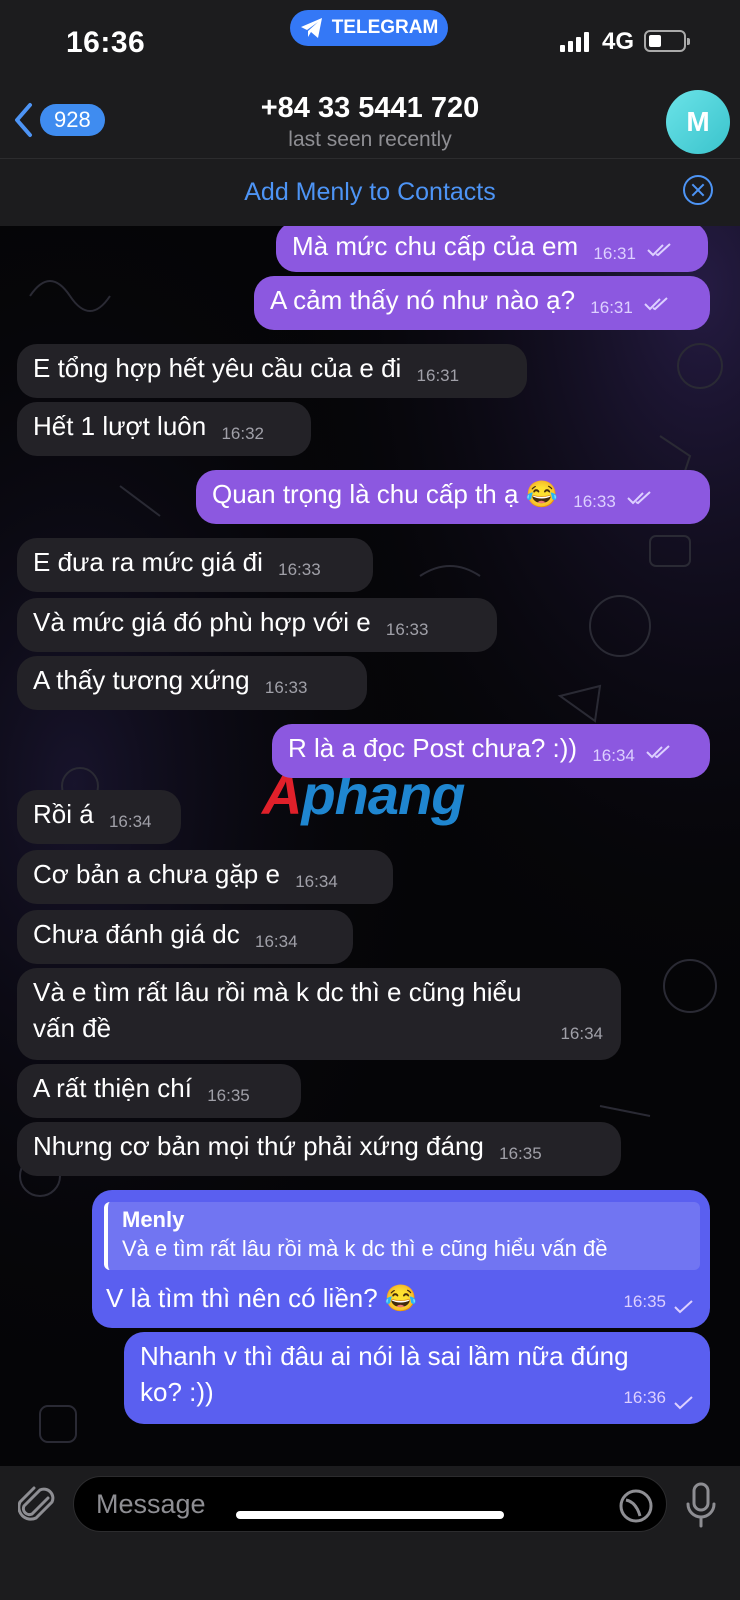 The width and height of the screenshot is (740, 1600). Describe the element at coordinates (112, 1088) in the screenshot. I see `message-text: A rất thiện chí` at that location.